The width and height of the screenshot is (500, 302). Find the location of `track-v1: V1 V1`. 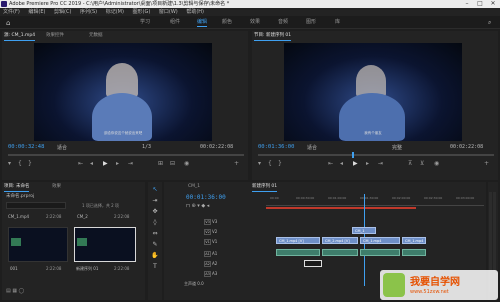

track-v1: V1 V1 is located at coordinates (210, 242).